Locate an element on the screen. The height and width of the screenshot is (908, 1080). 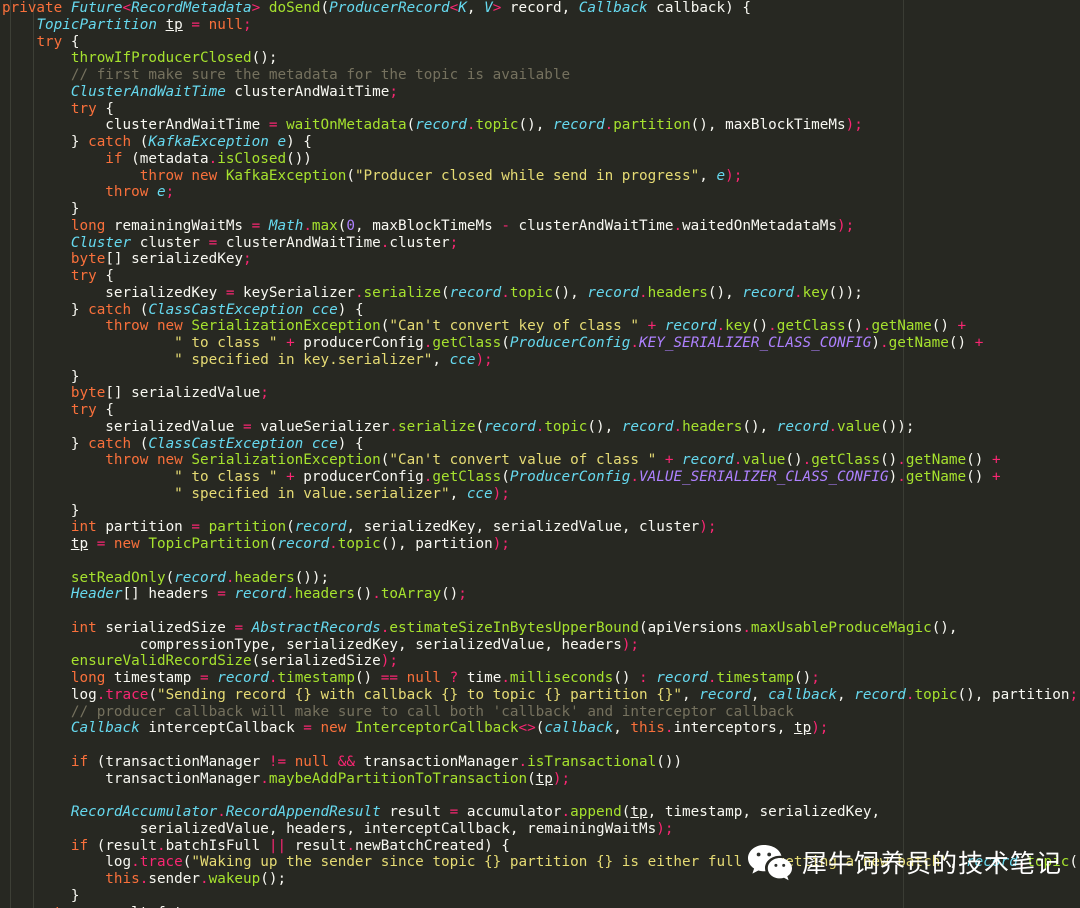
code-line: this.sender.wakeup(); is located at coordinates (196, 879).